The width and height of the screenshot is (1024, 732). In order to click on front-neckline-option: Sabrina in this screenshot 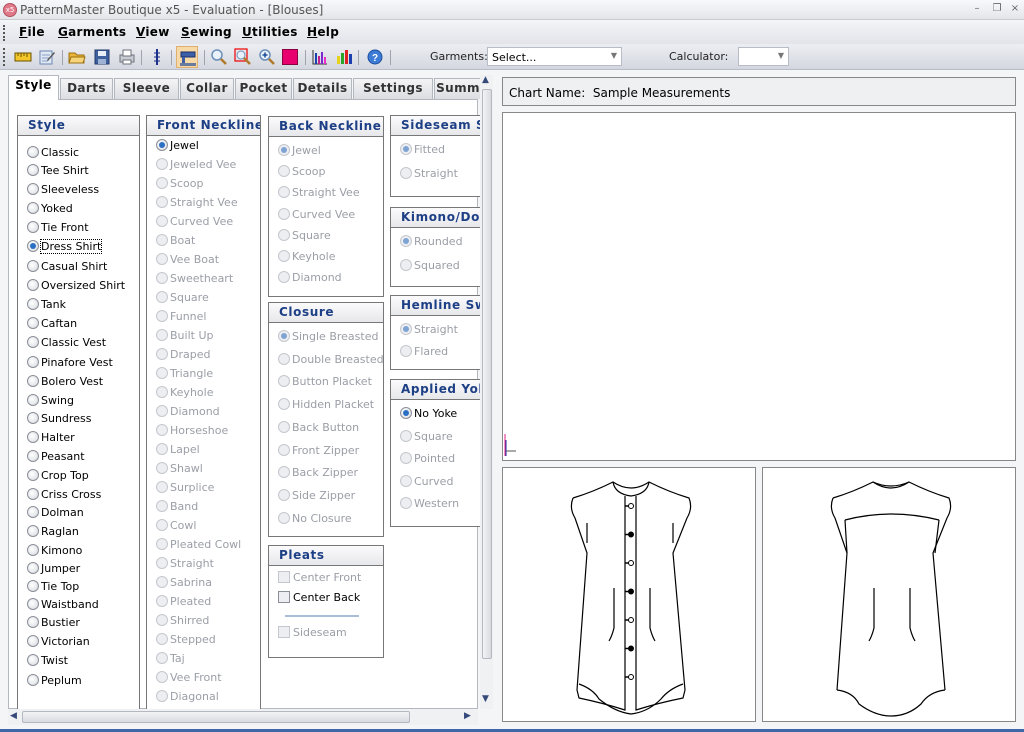, I will do `click(184, 584)`.